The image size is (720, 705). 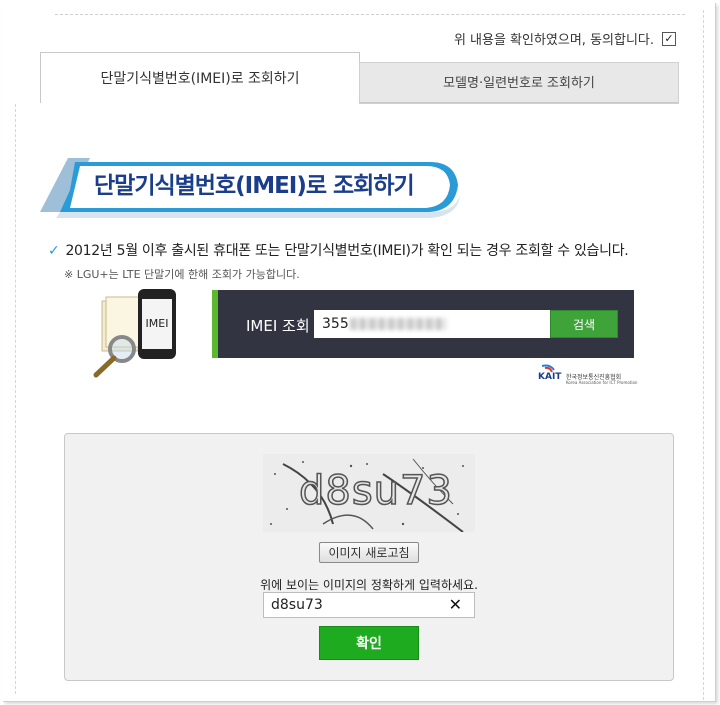 What do you see at coordinates (182, 274) in the screenshot?
I see `lgu-subnote: ※ LGU+는 LTE 단말기에 한해 조회가 가능합니다.` at bounding box center [182, 274].